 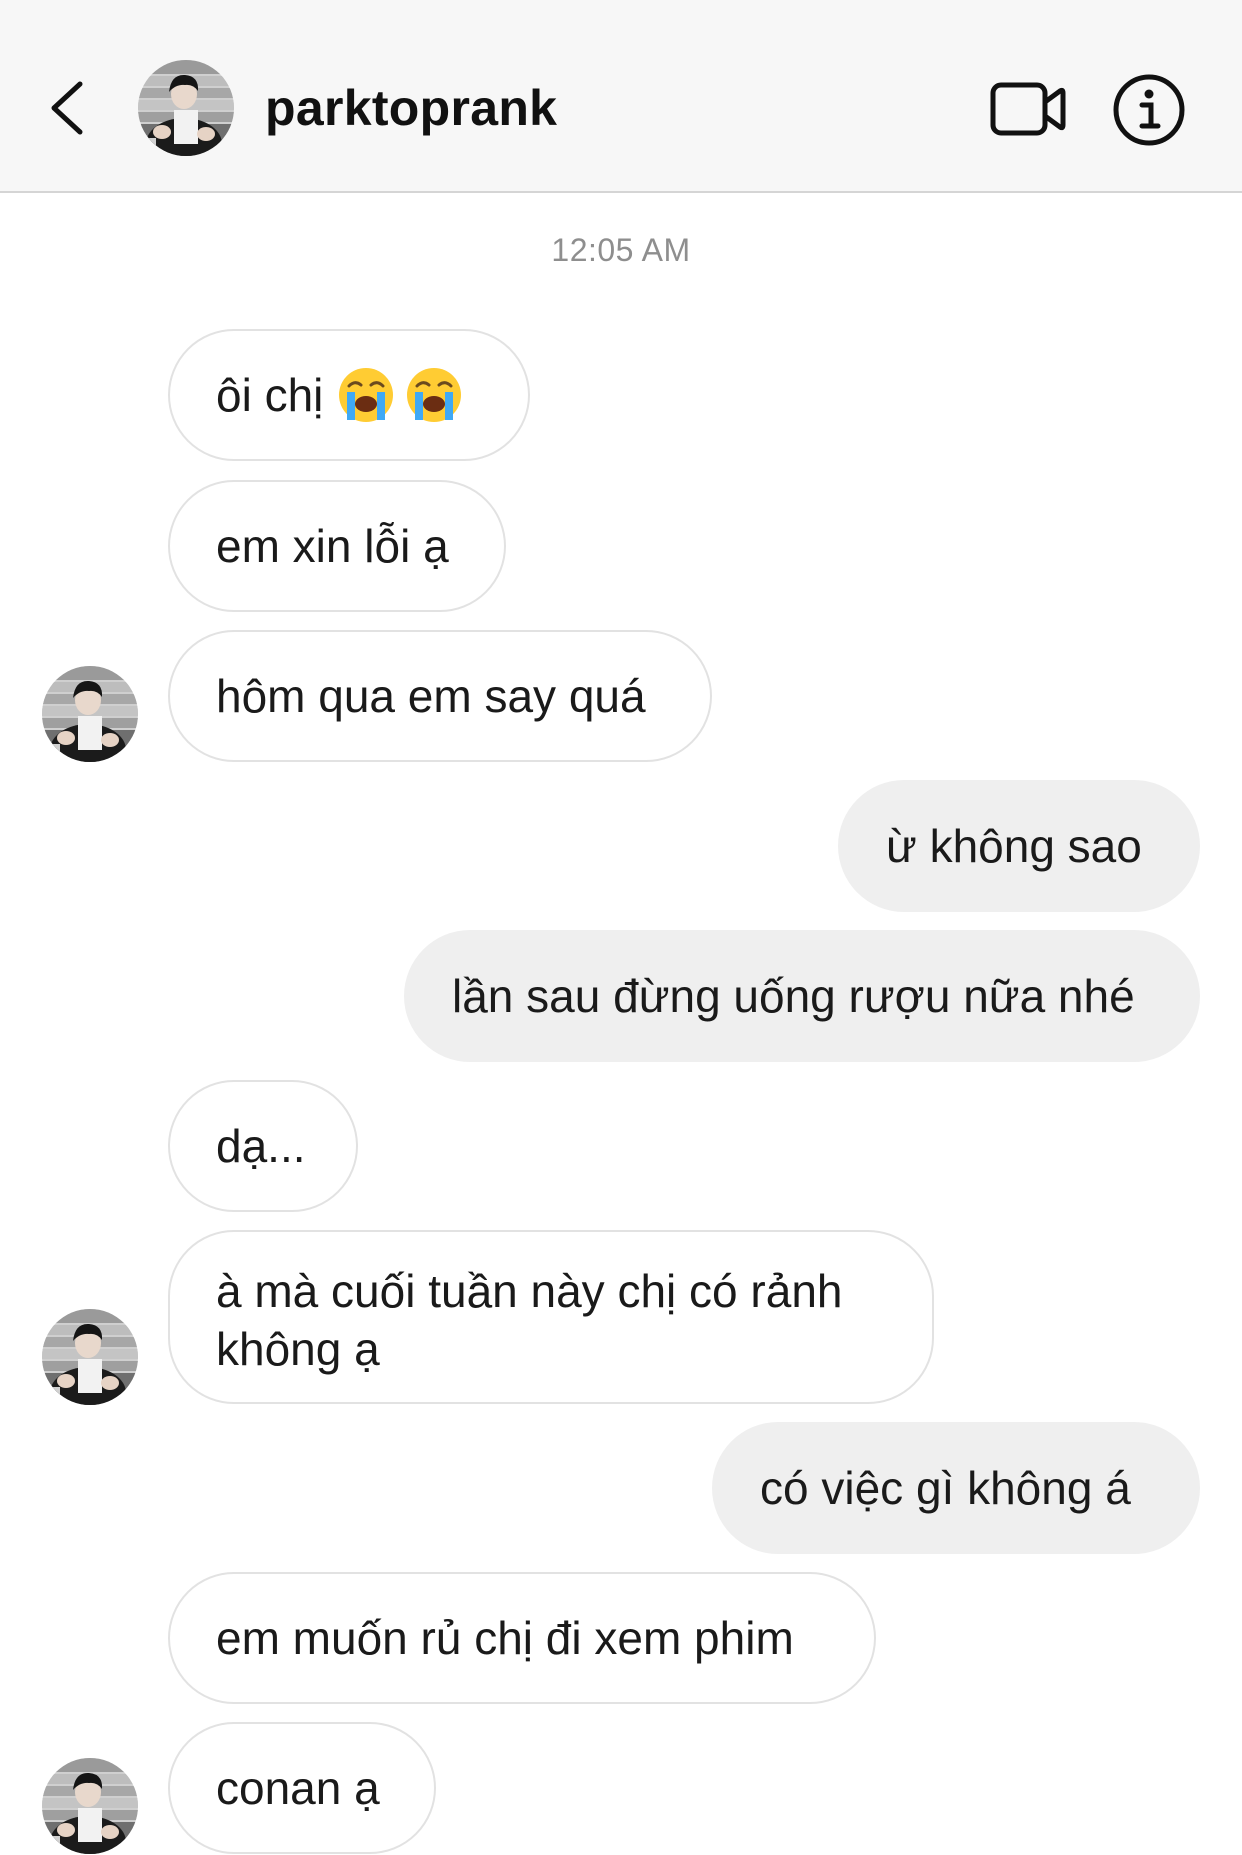 I want to click on message-text: có việc gì không á, so click(x=945, y=1488).